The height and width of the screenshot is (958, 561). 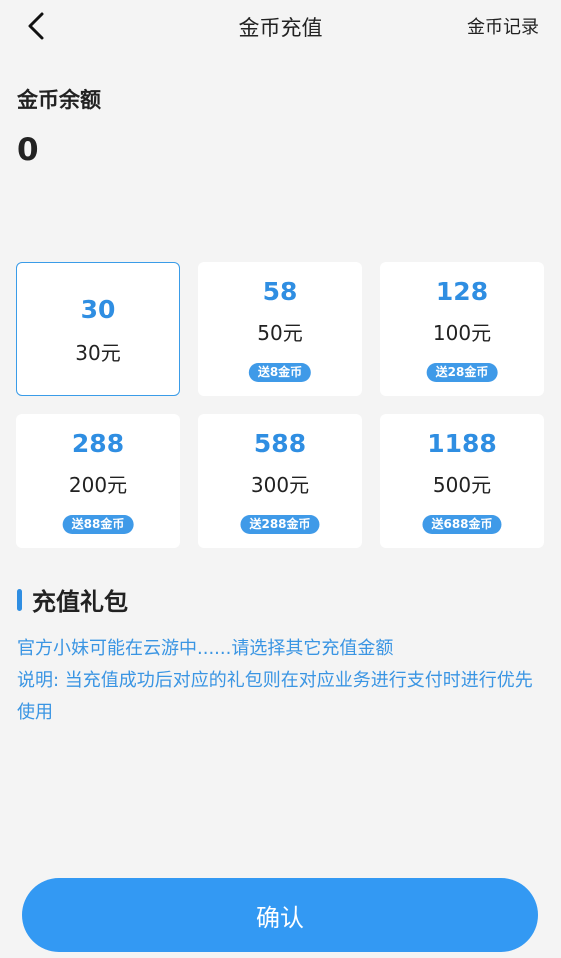 What do you see at coordinates (275, 696) in the screenshot?
I see `gift-explanation: 说明: 当充值成功后对应的礼包则在对应业务进行支付时进行优先使用` at bounding box center [275, 696].